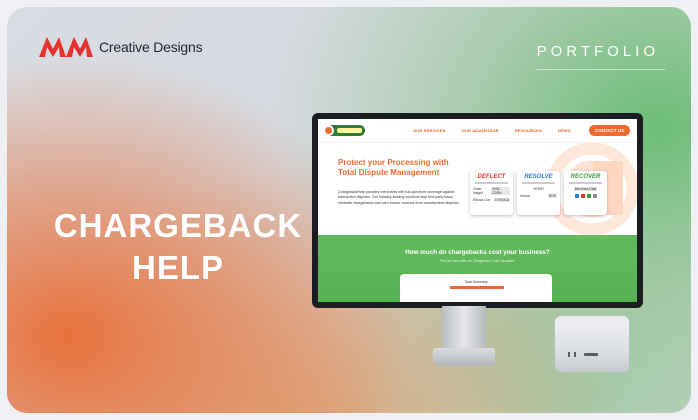 The height and width of the screenshot is (420, 698). What do you see at coordinates (592, 344) in the screenshot?
I see `mac-studio-device` at bounding box center [592, 344].